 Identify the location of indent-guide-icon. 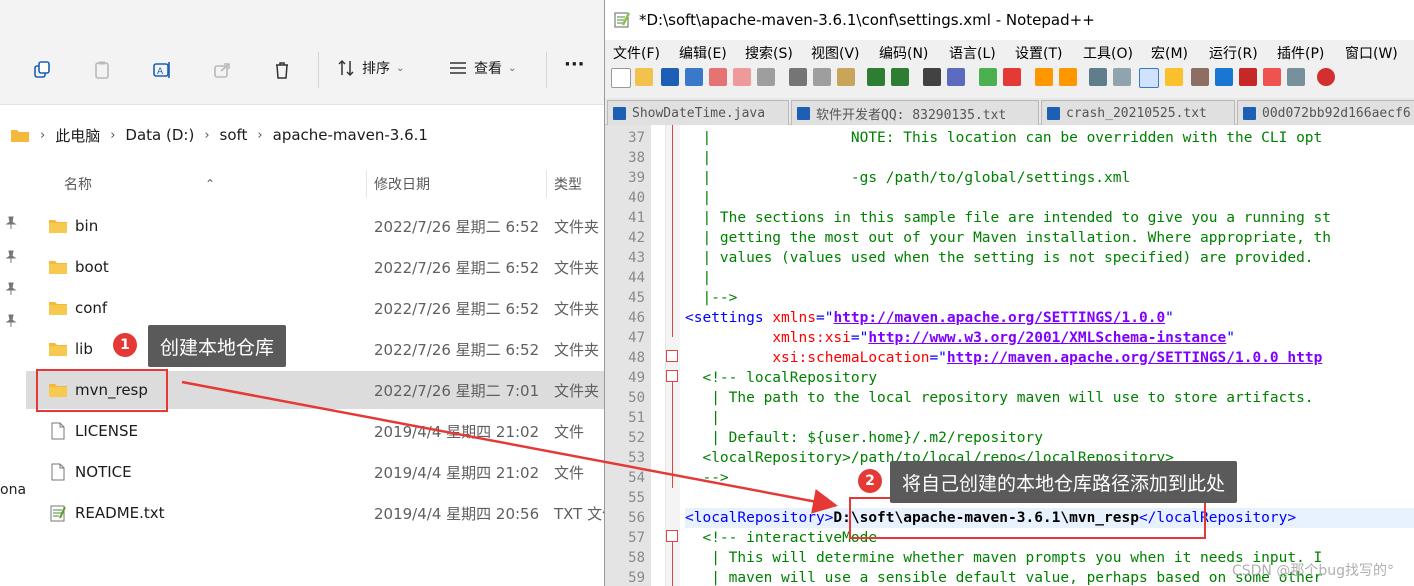
(1149, 78).